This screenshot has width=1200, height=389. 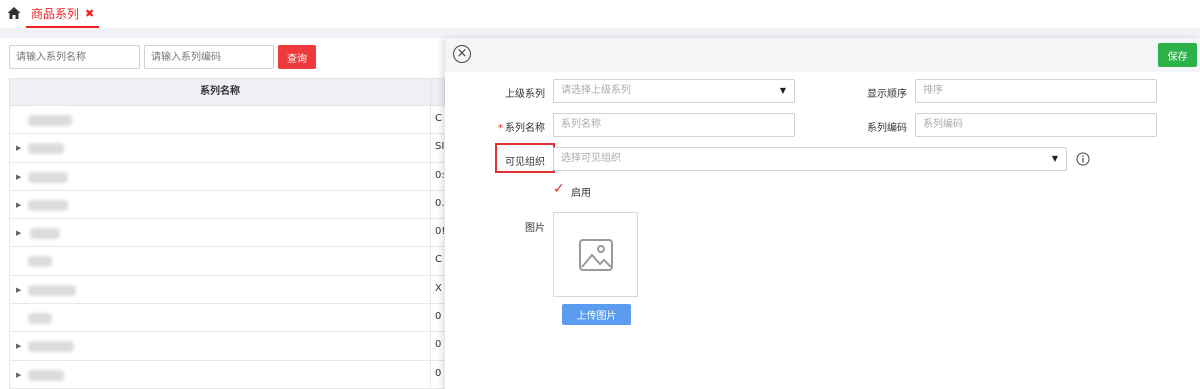 I want to click on form-toolbar: × 保存, so click(x=822, y=55).